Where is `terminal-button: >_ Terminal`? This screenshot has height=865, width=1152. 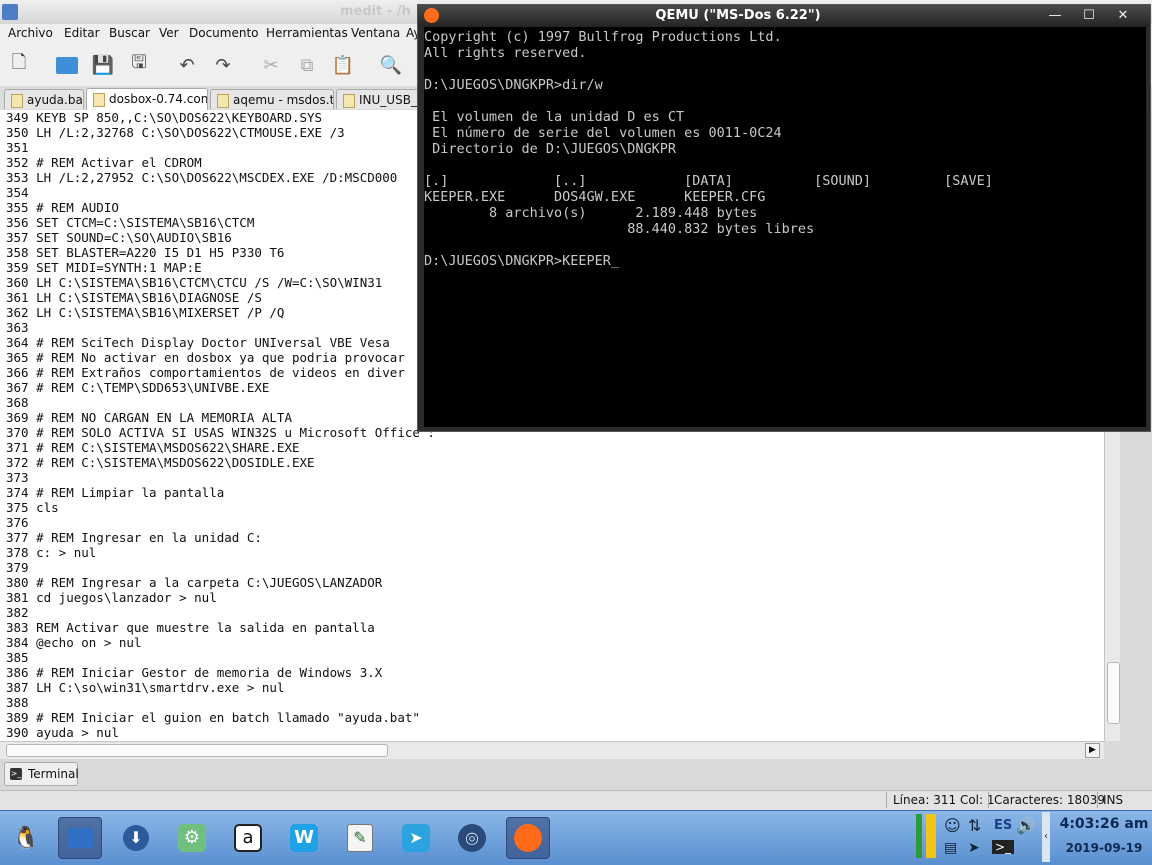
terminal-button: >_ Terminal is located at coordinates (41, 774).